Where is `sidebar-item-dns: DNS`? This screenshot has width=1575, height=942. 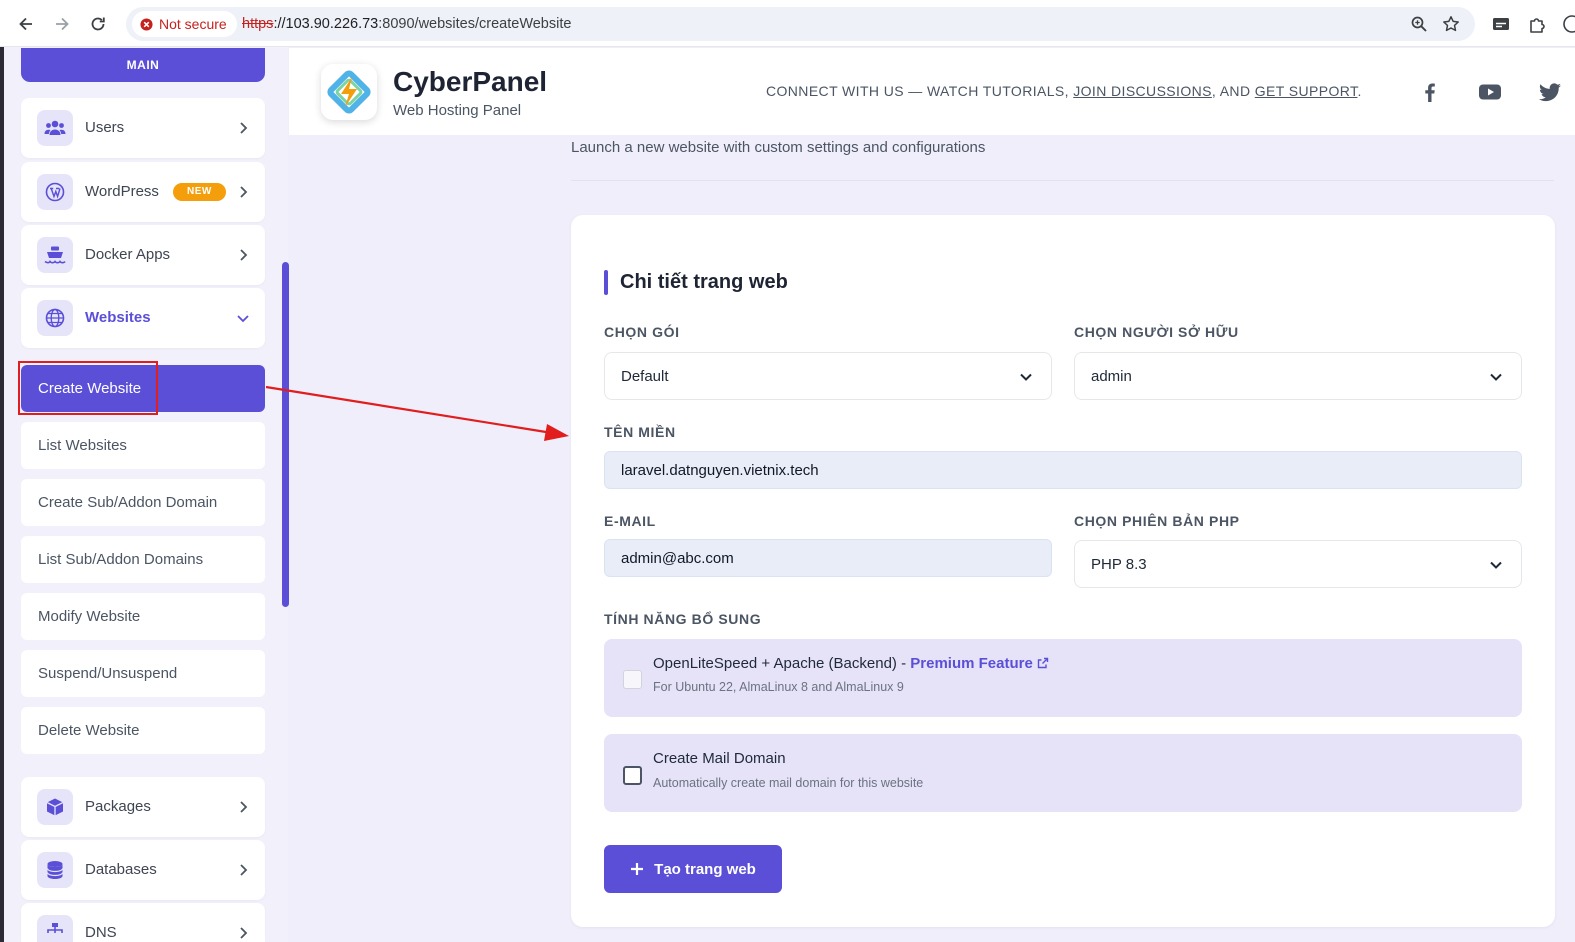
sidebar-item-dns: DNS is located at coordinates (143, 922).